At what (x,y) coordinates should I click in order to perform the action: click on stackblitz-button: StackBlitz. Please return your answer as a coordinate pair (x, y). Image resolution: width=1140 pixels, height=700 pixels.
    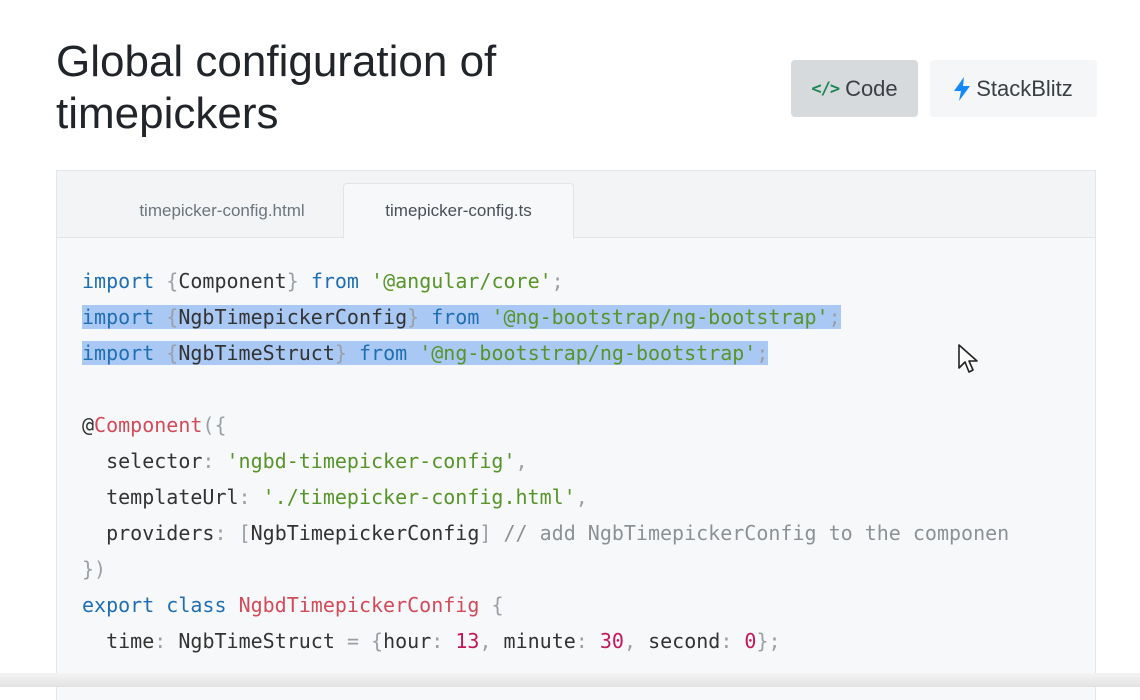
    Looking at the image, I should click on (1013, 88).